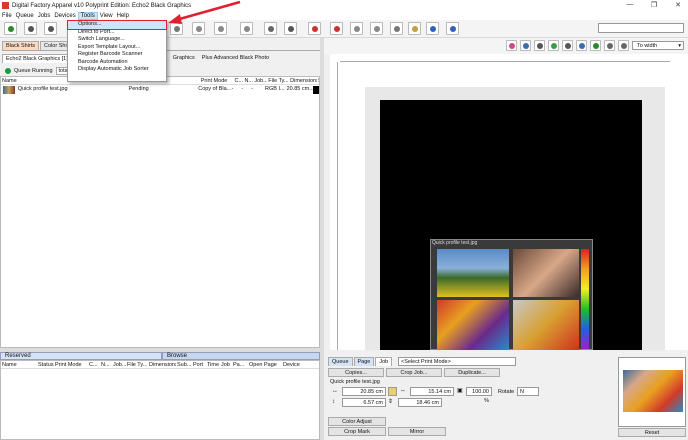 This screenshot has height=440, width=688. What do you see at coordinates (235, 58) in the screenshot?
I see `tab-plus-advanced-black-photo: Plus Advanced Black Photo` at bounding box center [235, 58].